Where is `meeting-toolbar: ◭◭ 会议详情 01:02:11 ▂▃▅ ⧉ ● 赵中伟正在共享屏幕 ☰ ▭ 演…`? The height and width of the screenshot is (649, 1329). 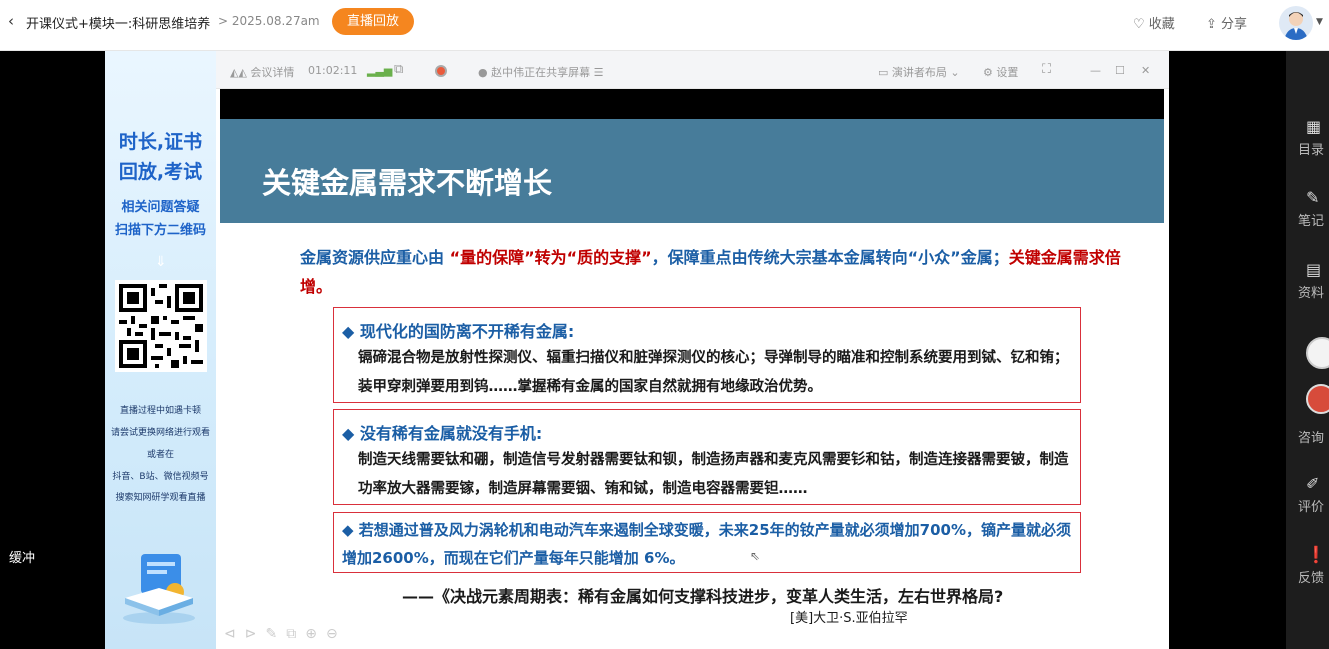
meeting-toolbar: ◭◭ 会议详情 01:02:11 ▂▃▅ ⧉ ● 赵中伟正在共享屏幕 ☰ ▭ 演… is located at coordinates (692, 70).